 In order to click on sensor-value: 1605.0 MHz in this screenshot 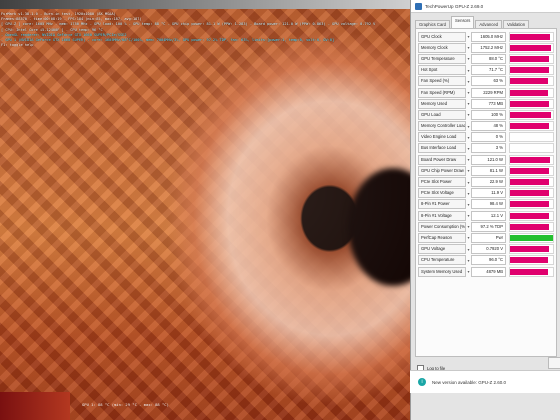, I will do `click(488, 36)`.